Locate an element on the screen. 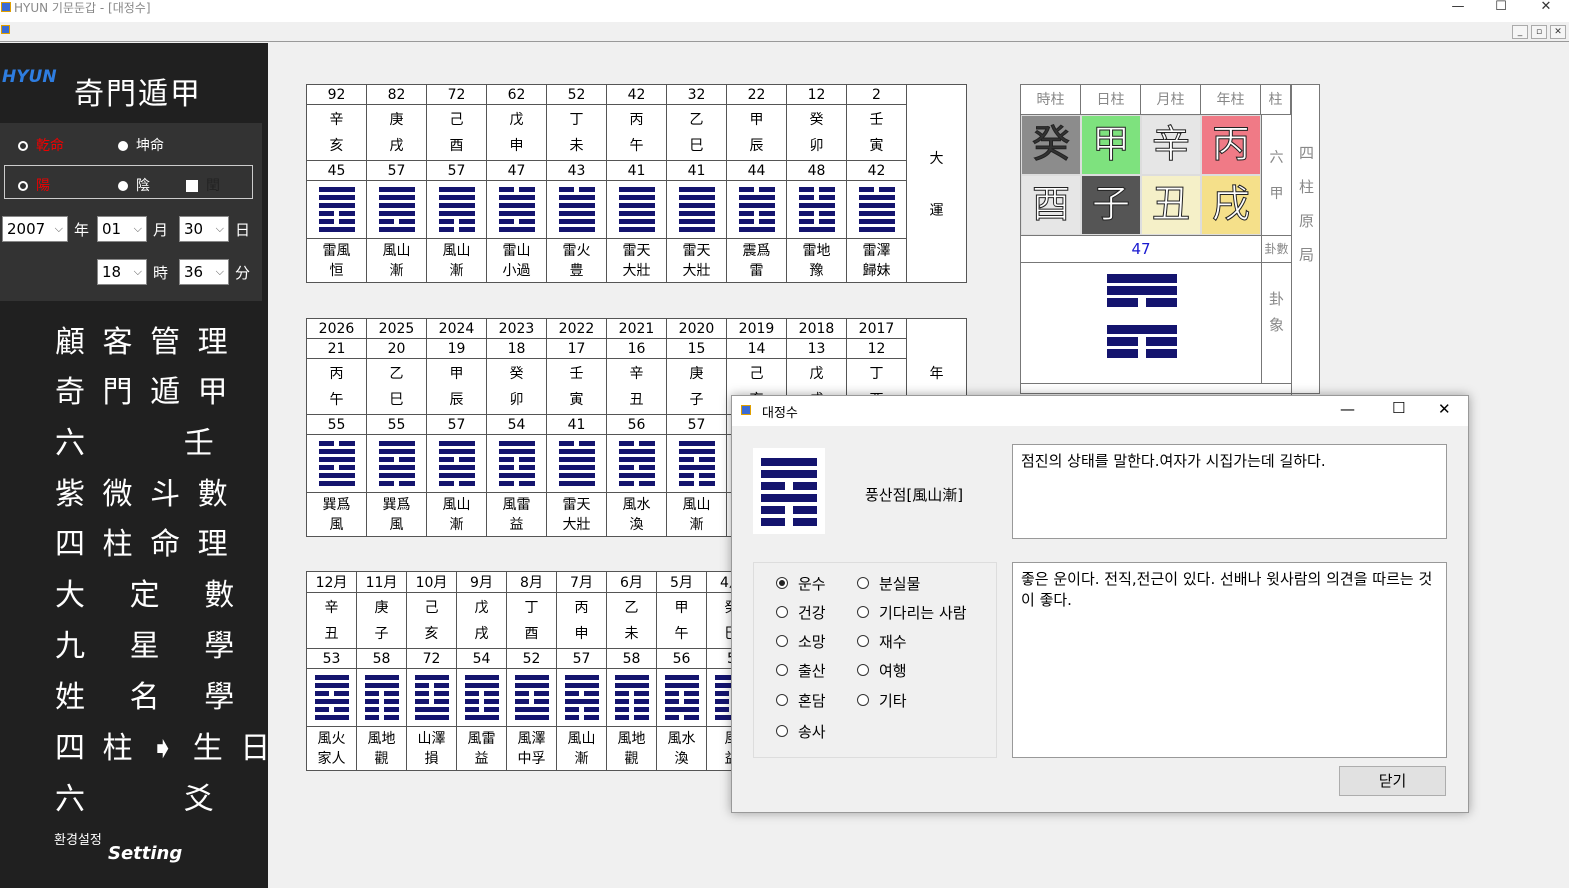 This screenshot has height=888, width=1569. menu-nine-star: 九 星 學 is located at coordinates (144, 643).